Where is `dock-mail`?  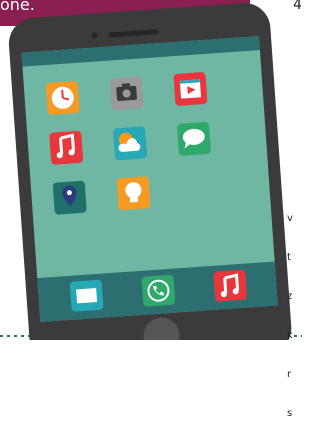 dock-mail is located at coordinates (86, 295).